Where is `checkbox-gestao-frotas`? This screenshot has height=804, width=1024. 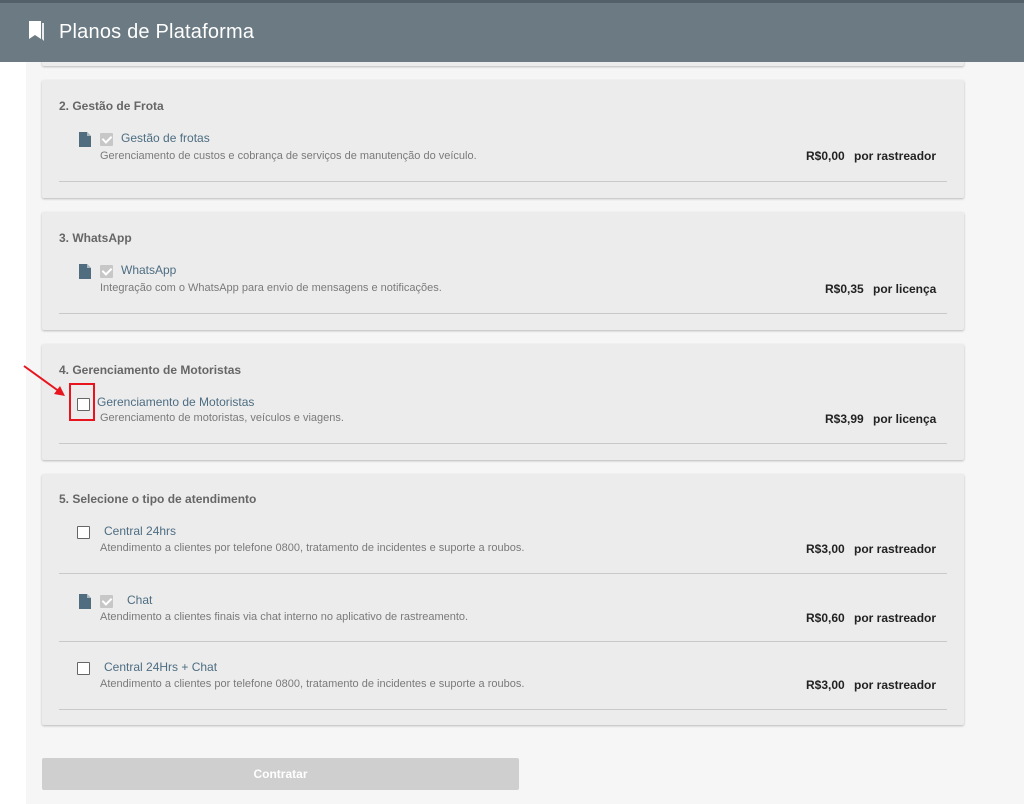
checkbox-gestao-frotas is located at coordinates (106, 139).